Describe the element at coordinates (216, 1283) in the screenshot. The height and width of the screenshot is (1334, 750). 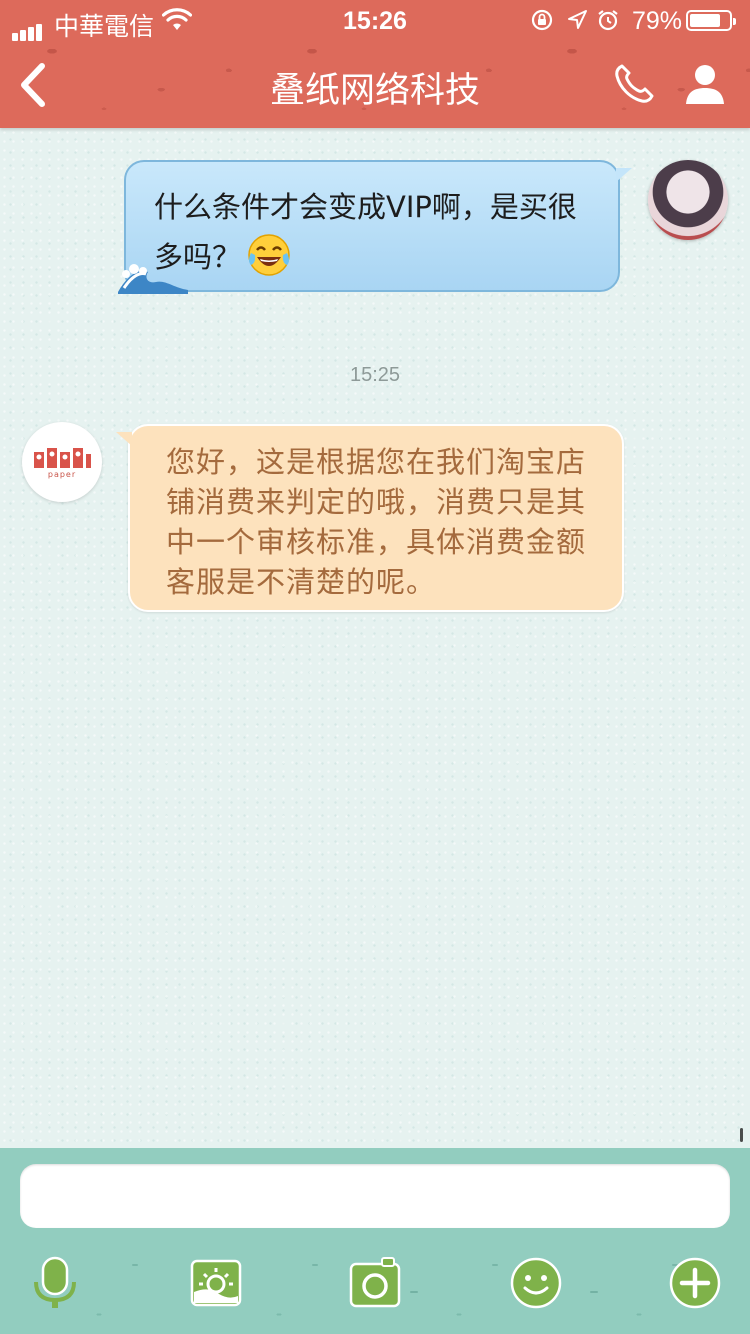
I see `image-icon` at that location.